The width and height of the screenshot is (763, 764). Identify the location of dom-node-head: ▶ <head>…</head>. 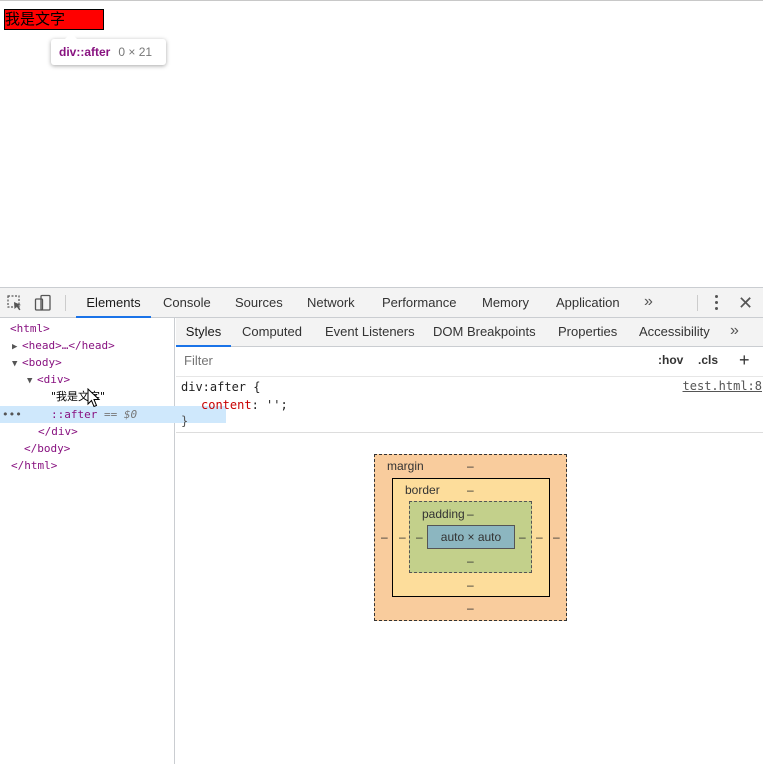
(93, 345).